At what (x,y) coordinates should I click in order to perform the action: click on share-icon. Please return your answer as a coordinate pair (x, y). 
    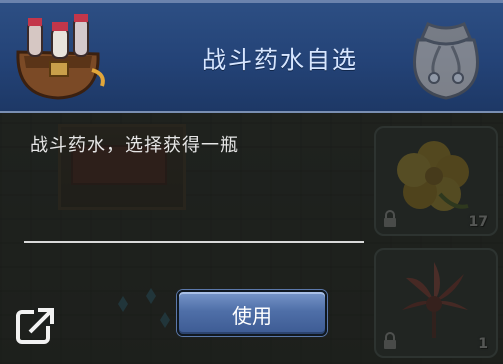
    Looking at the image, I should click on (36, 326).